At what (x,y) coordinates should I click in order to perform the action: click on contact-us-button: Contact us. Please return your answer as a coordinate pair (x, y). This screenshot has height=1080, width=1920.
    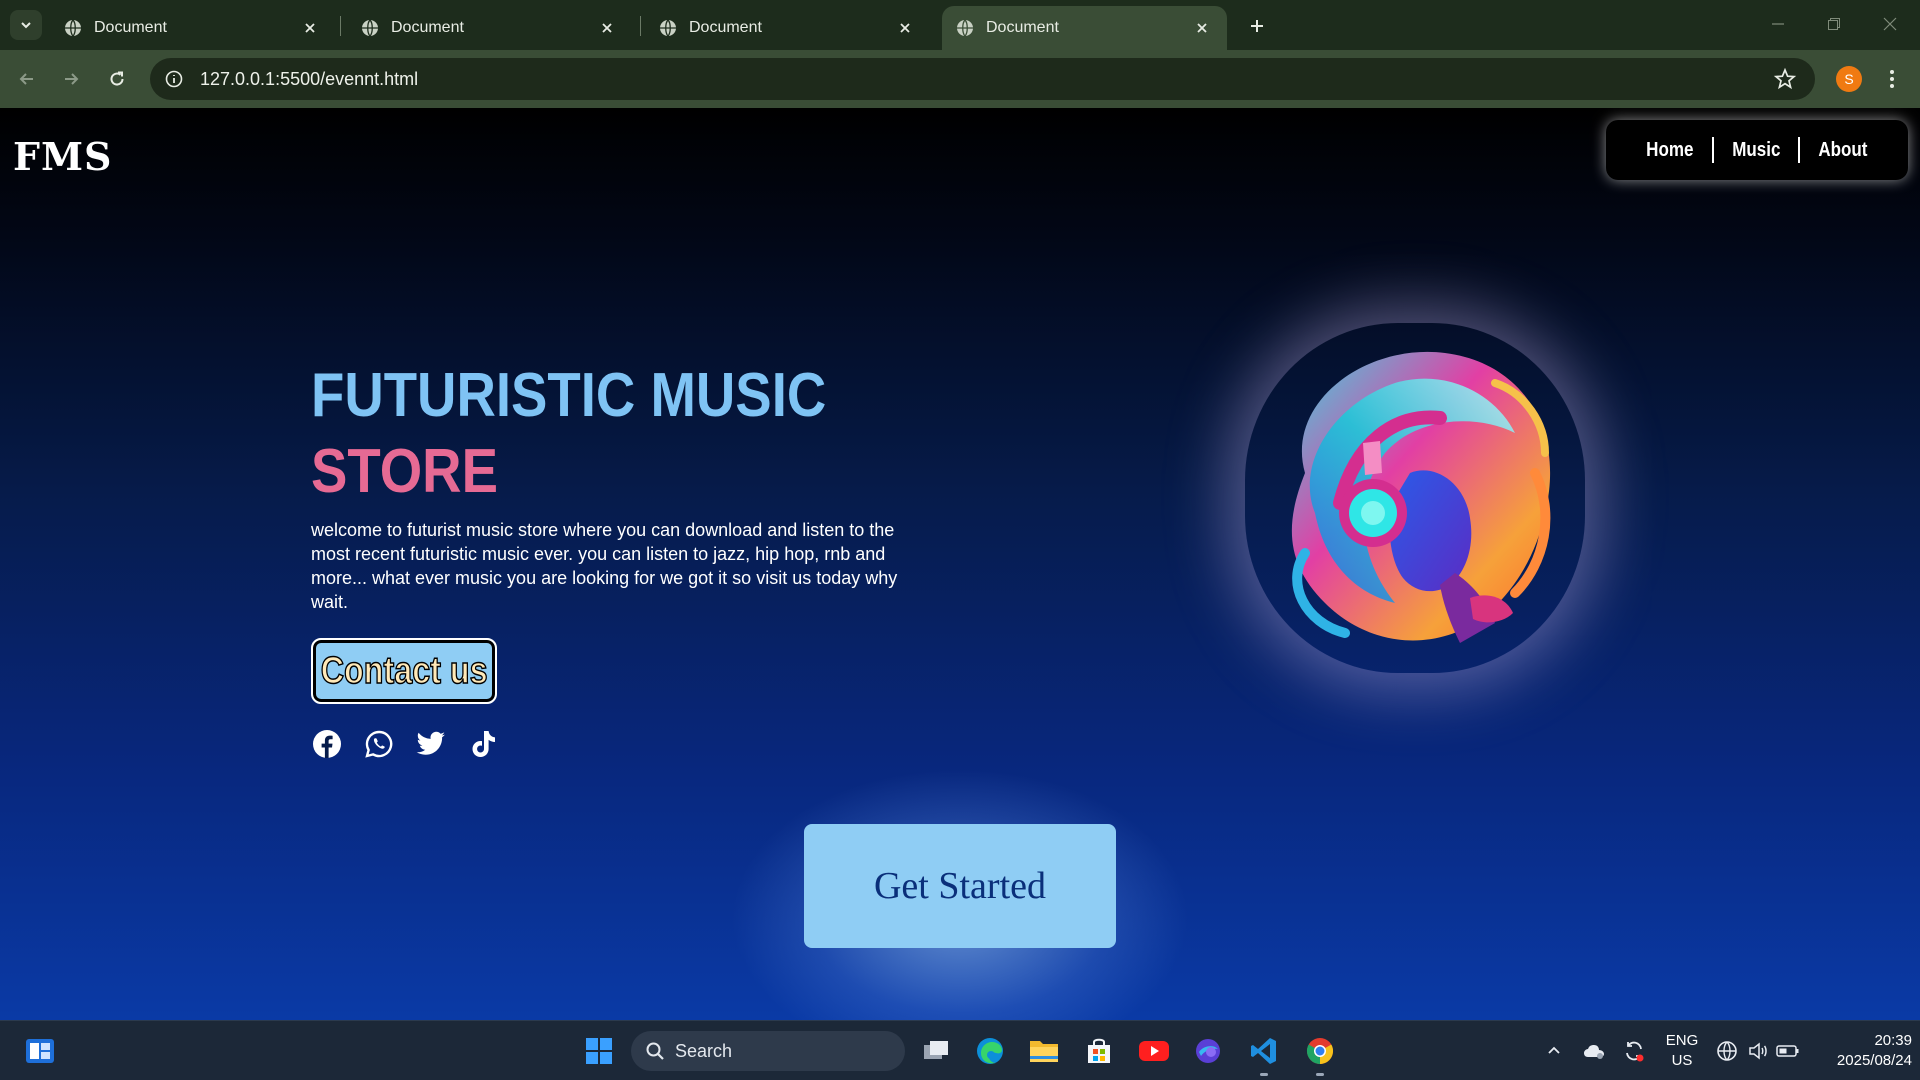
    Looking at the image, I should click on (404, 671).